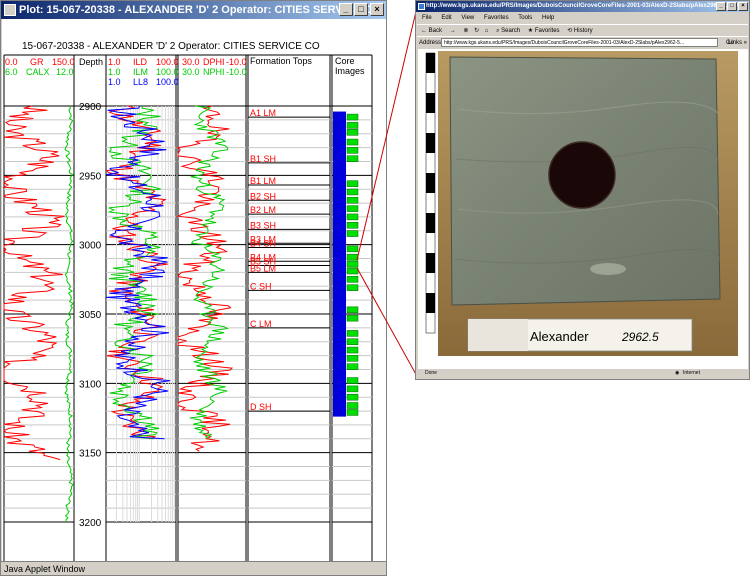  I want to click on address-label: Address, so click(430, 43).